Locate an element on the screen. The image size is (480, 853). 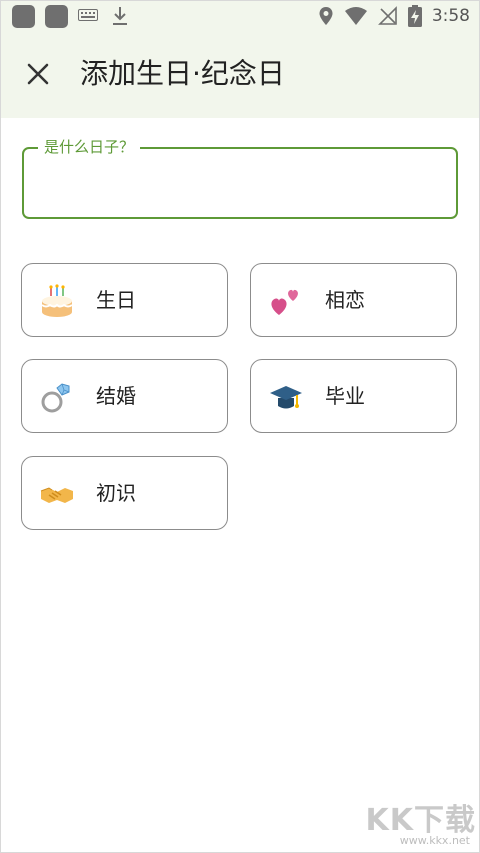
option-first-meet: 初识 is located at coordinates (124, 493).